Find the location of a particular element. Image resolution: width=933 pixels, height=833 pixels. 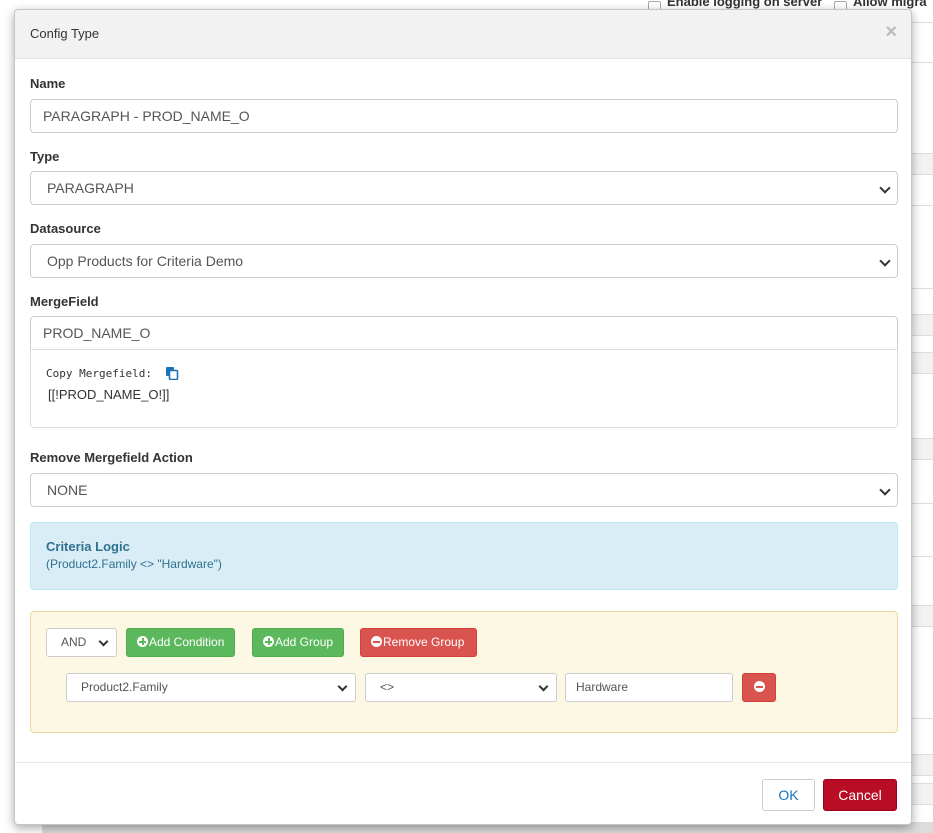

type-select-value: PARAGRAPH is located at coordinates (90, 188).